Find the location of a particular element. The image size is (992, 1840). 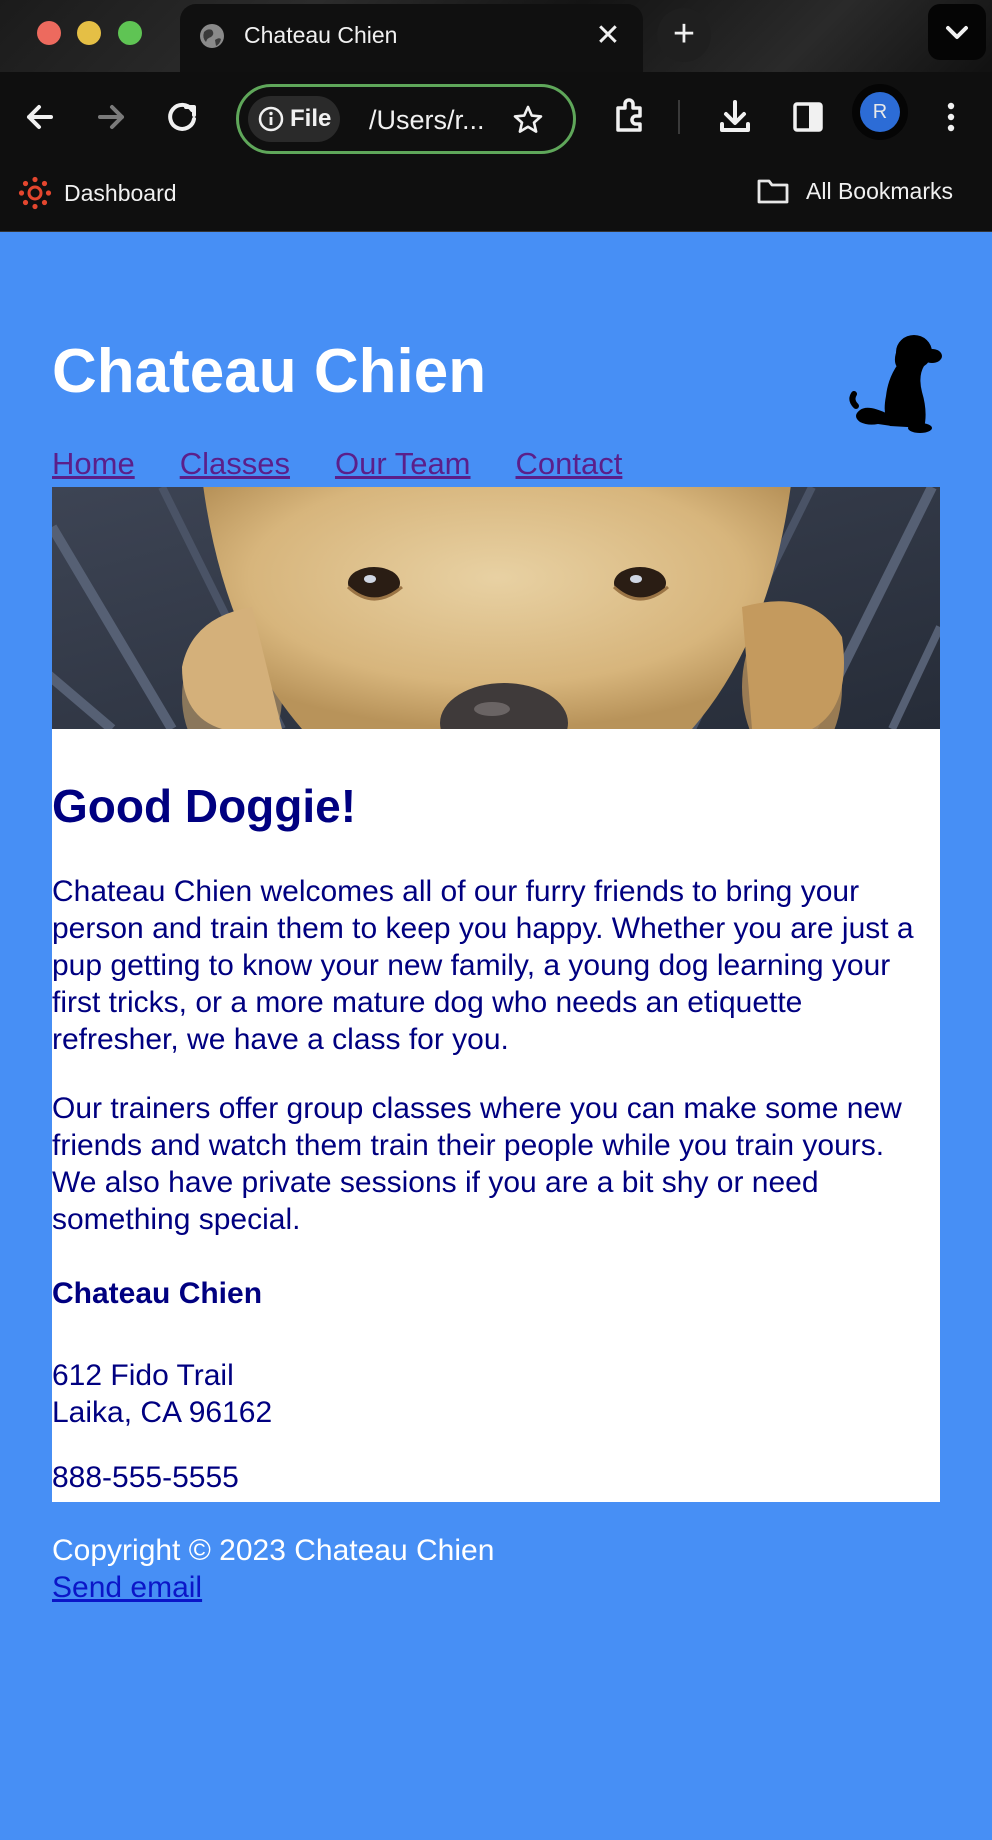

maximize-window-button is located at coordinates (130, 33).